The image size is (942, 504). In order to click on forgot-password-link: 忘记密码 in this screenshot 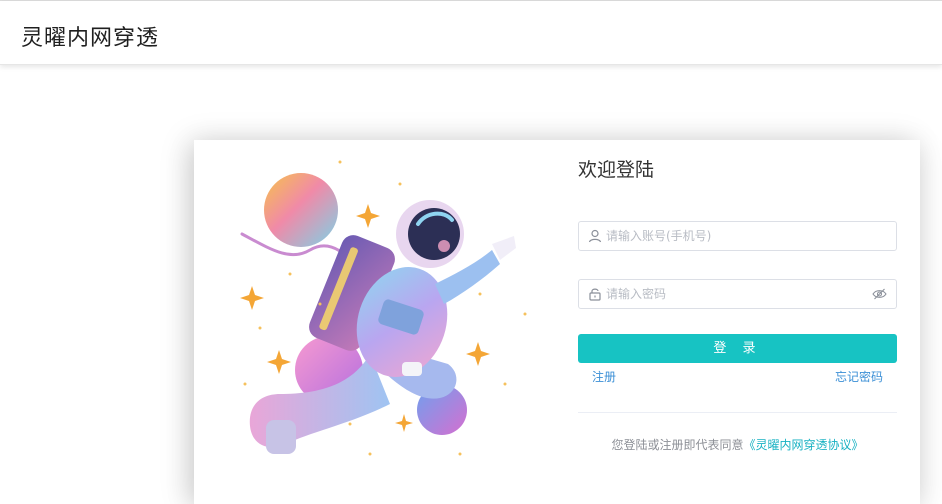, I will do `click(859, 377)`.